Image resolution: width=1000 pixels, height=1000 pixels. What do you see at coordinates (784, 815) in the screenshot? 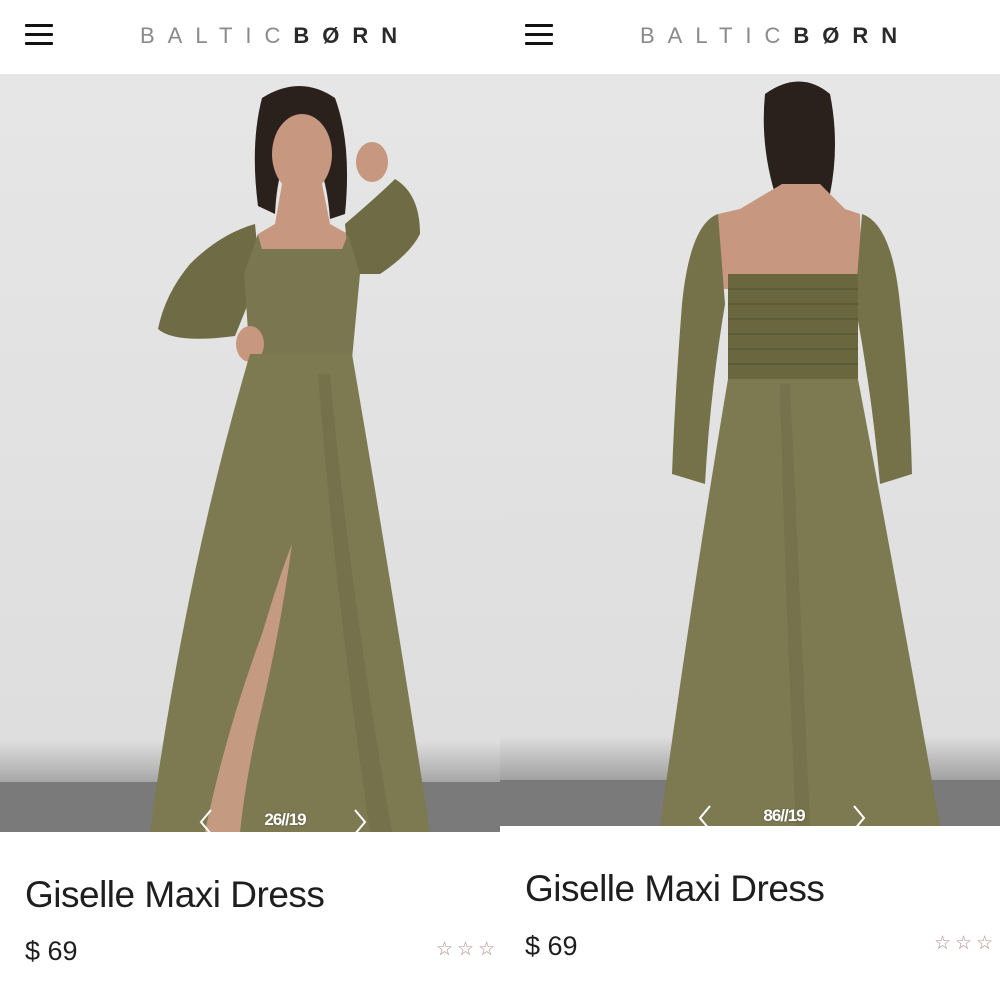
I see `carousel-counter: 86//19` at bounding box center [784, 815].